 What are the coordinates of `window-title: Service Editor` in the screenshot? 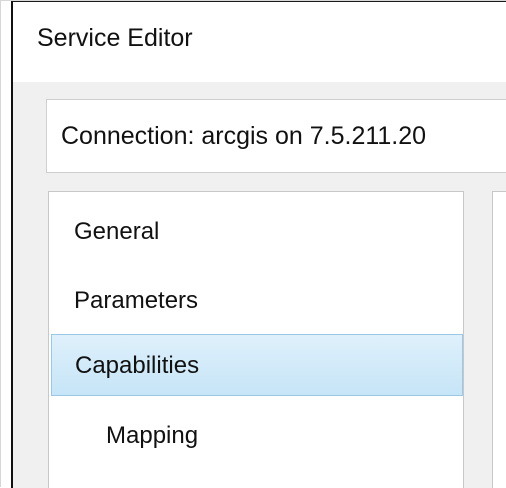 It's located at (115, 38).